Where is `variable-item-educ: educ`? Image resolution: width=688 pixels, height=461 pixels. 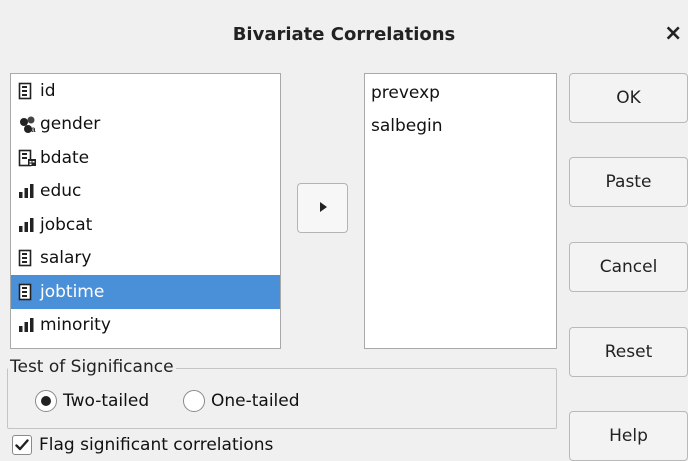
variable-item-educ: educ is located at coordinates (145, 192).